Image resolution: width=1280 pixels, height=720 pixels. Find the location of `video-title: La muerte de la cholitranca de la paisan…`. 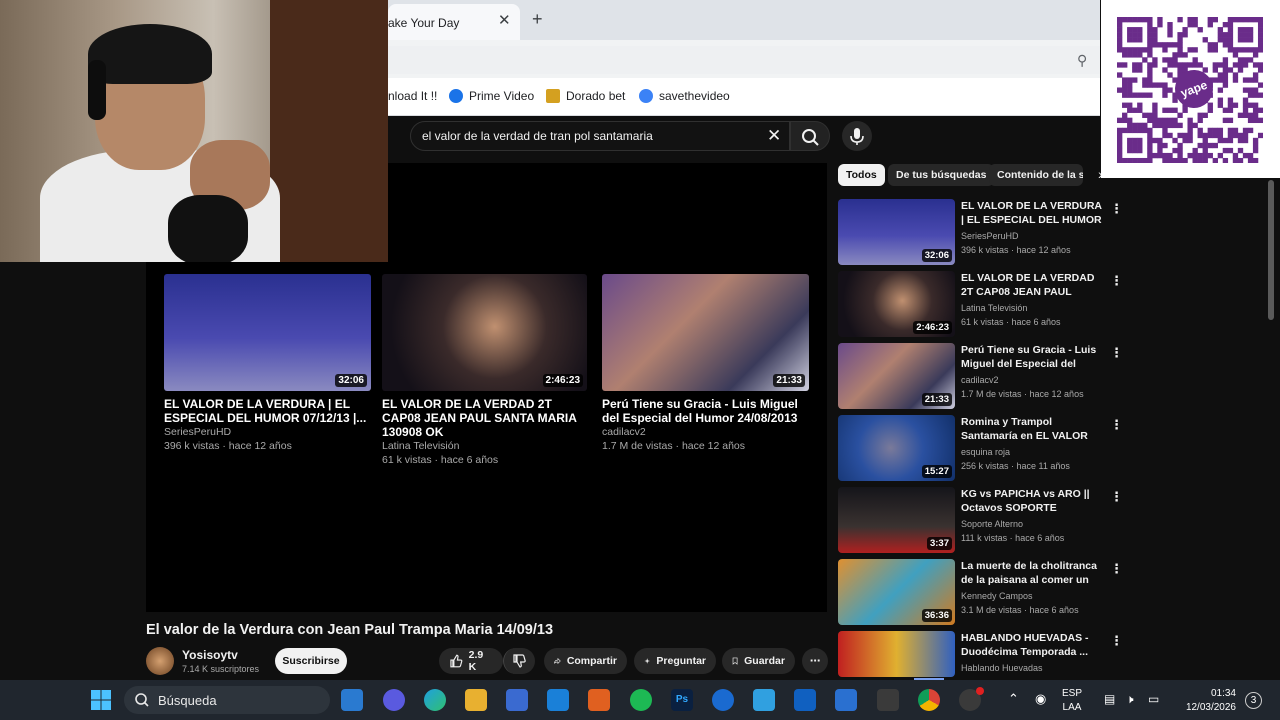

video-title: La muerte de la cholitranca de la paisan… is located at coordinates (1029, 573).